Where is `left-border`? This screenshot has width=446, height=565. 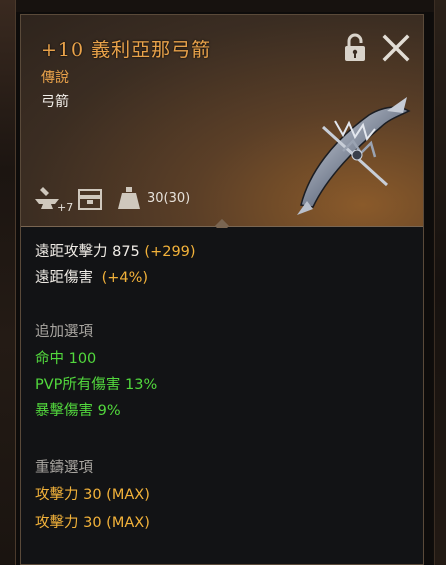
left-border is located at coordinates (8, 282).